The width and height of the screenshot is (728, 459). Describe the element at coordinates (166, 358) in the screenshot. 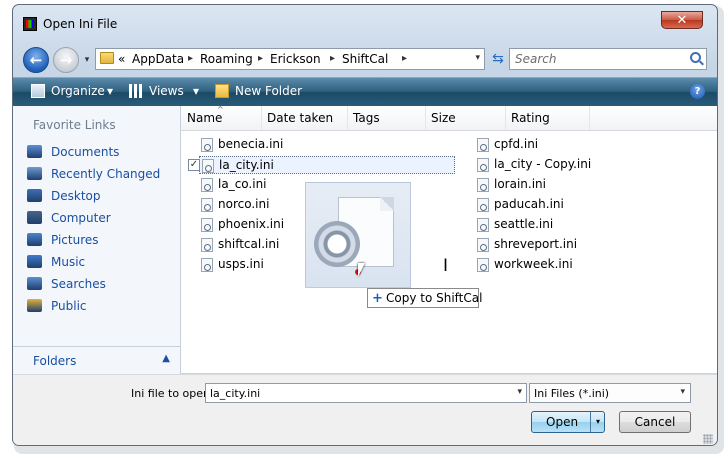

I see `chevron-up-icon: ▲` at that location.